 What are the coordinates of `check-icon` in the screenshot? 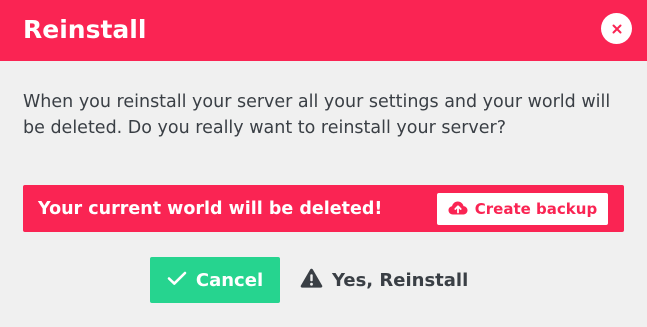 It's located at (177, 280).